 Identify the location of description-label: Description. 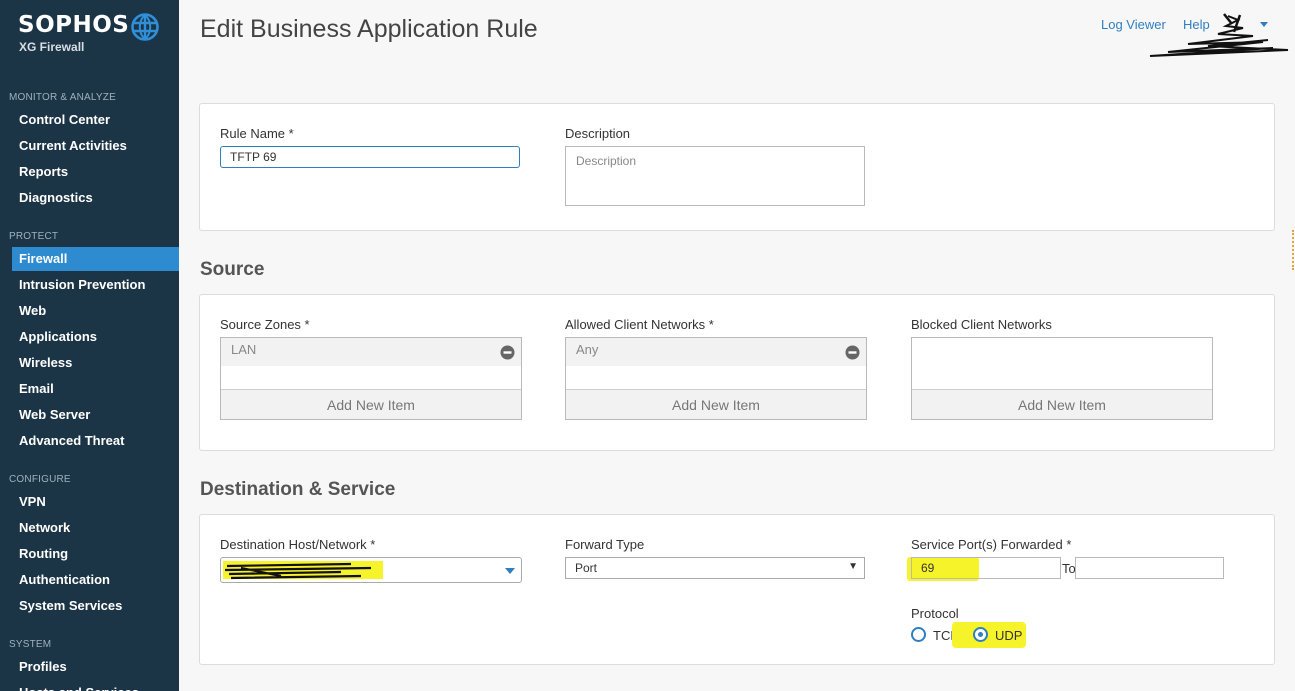
(598, 133).